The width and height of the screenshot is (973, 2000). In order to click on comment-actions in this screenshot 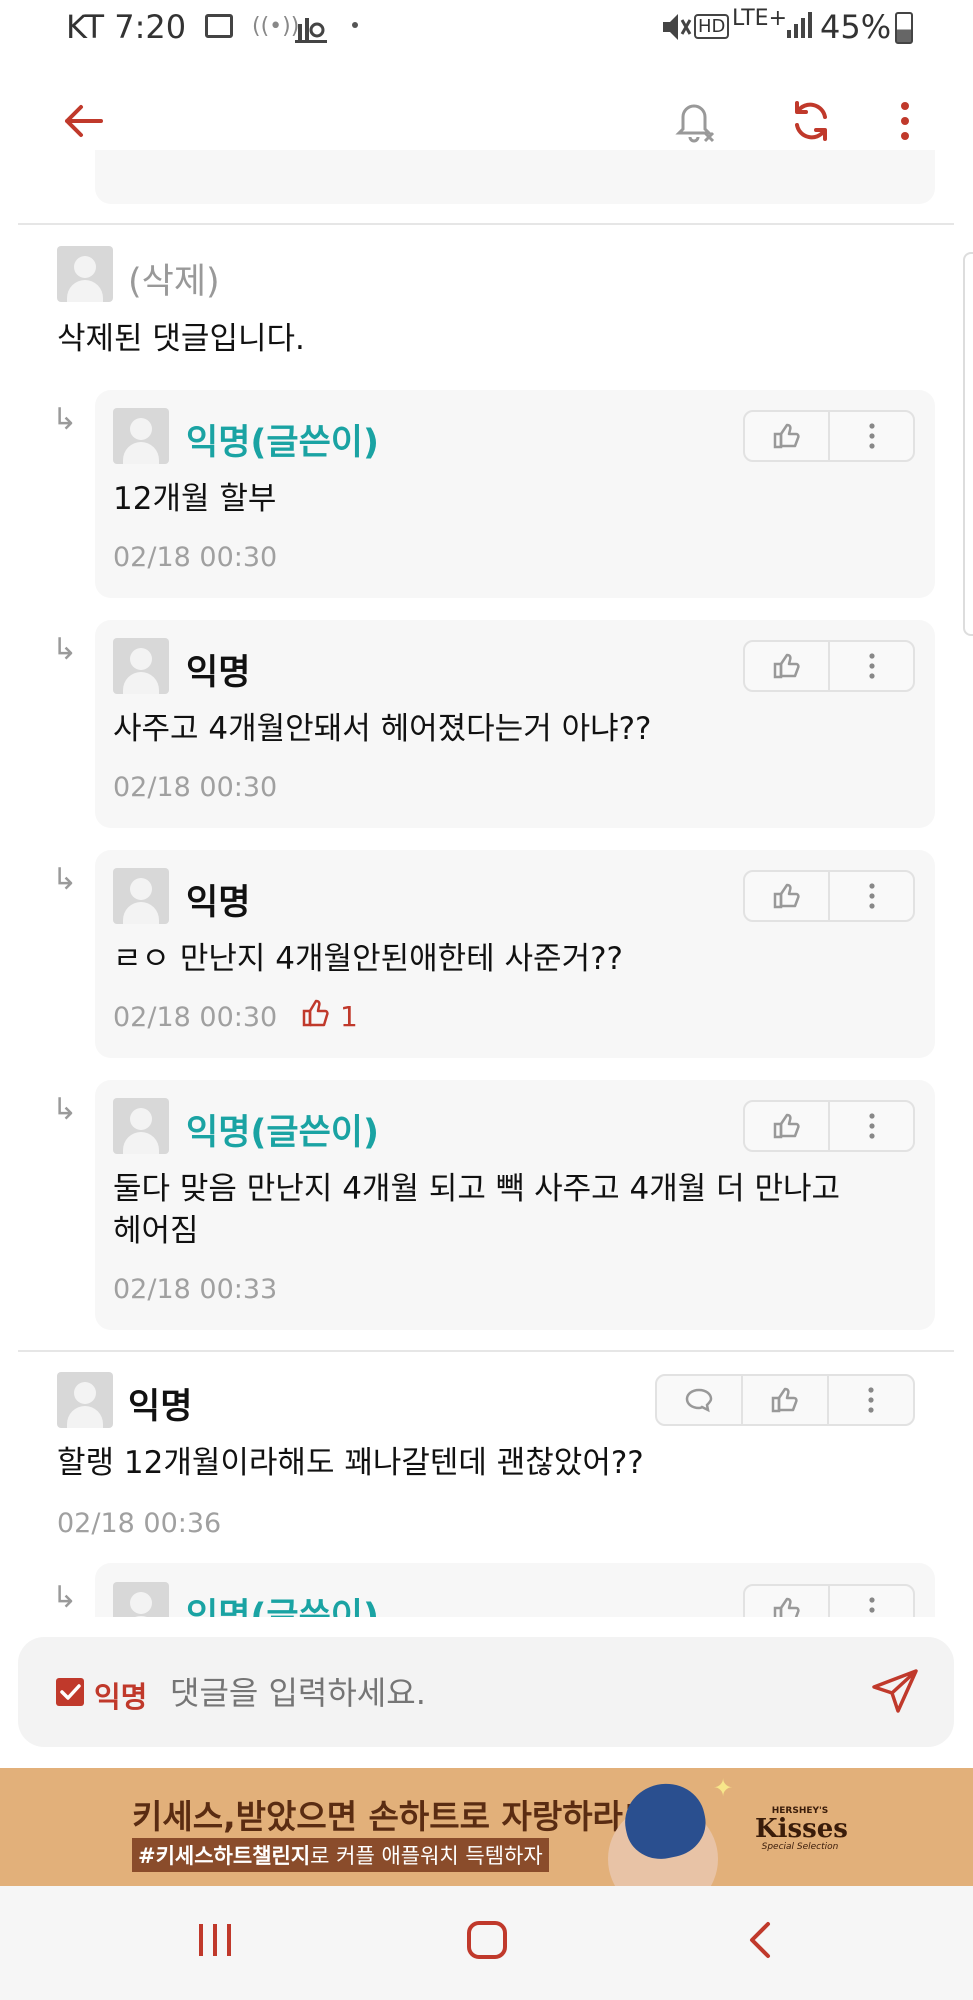, I will do `click(785, 1400)`.